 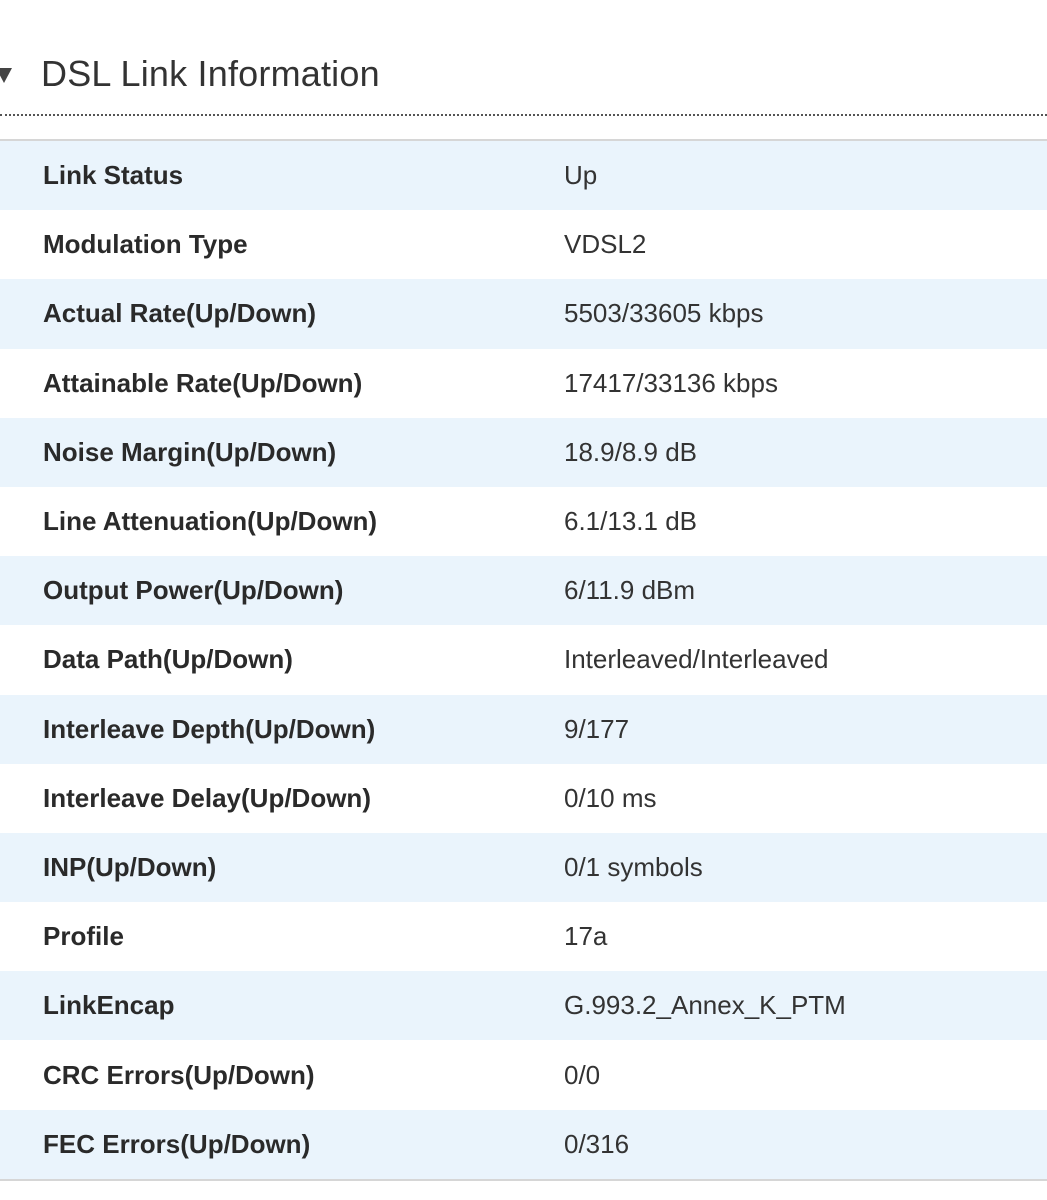 What do you see at coordinates (805, 452) in the screenshot?
I see `row-value: 18.9/8.9 dB` at bounding box center [805, 452].